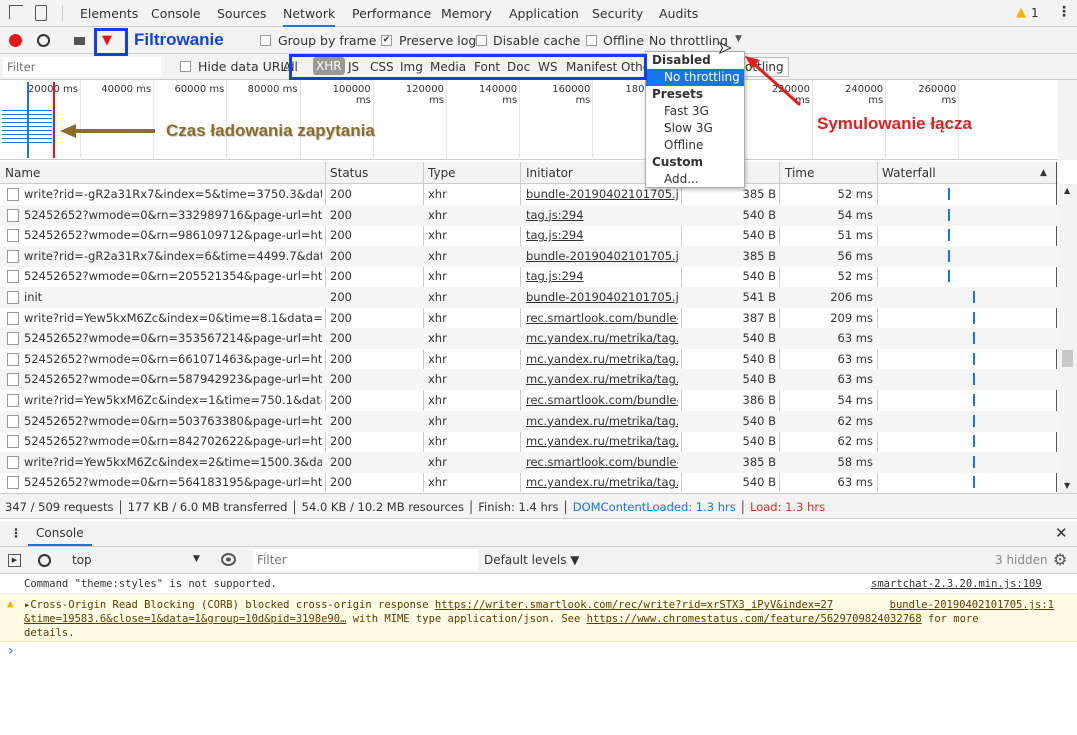  Describe the element at coordinates (1067, 485) in the screenshot. I see `scroll-down-icon: ▼` at that location.